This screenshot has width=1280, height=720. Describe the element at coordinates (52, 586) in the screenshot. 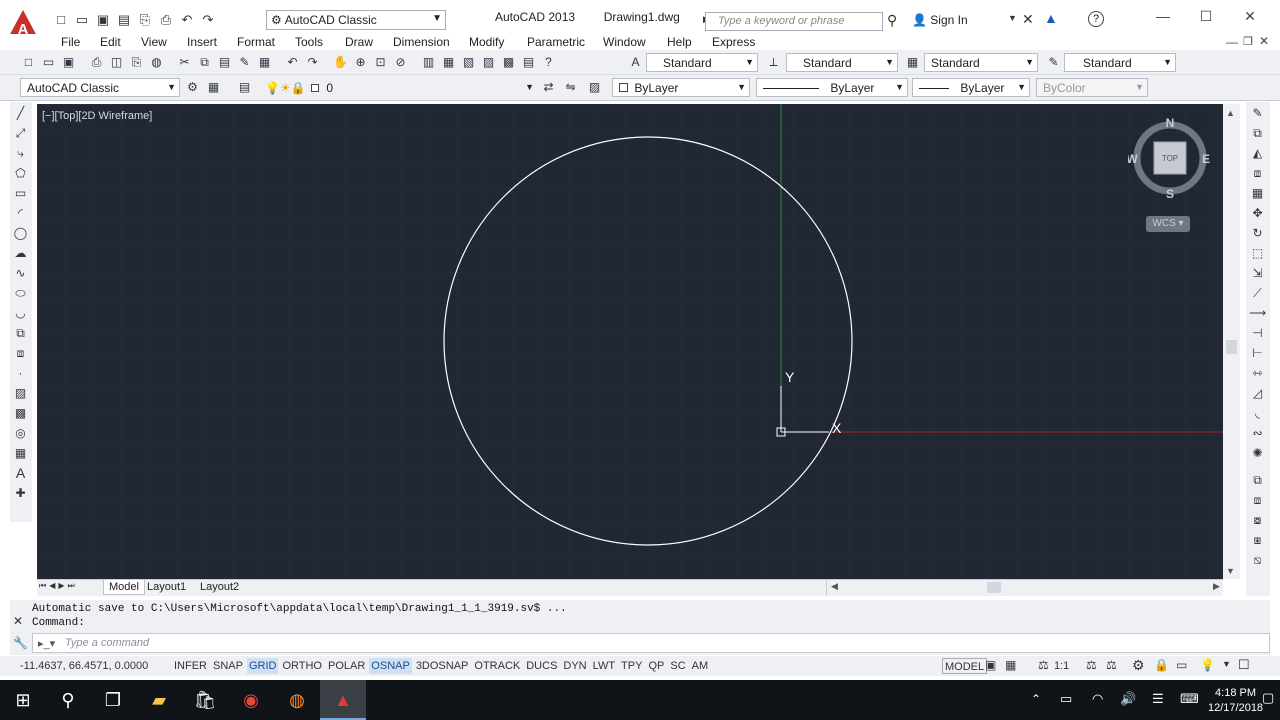

I see `prev-tab-icon: ◀` at that location.